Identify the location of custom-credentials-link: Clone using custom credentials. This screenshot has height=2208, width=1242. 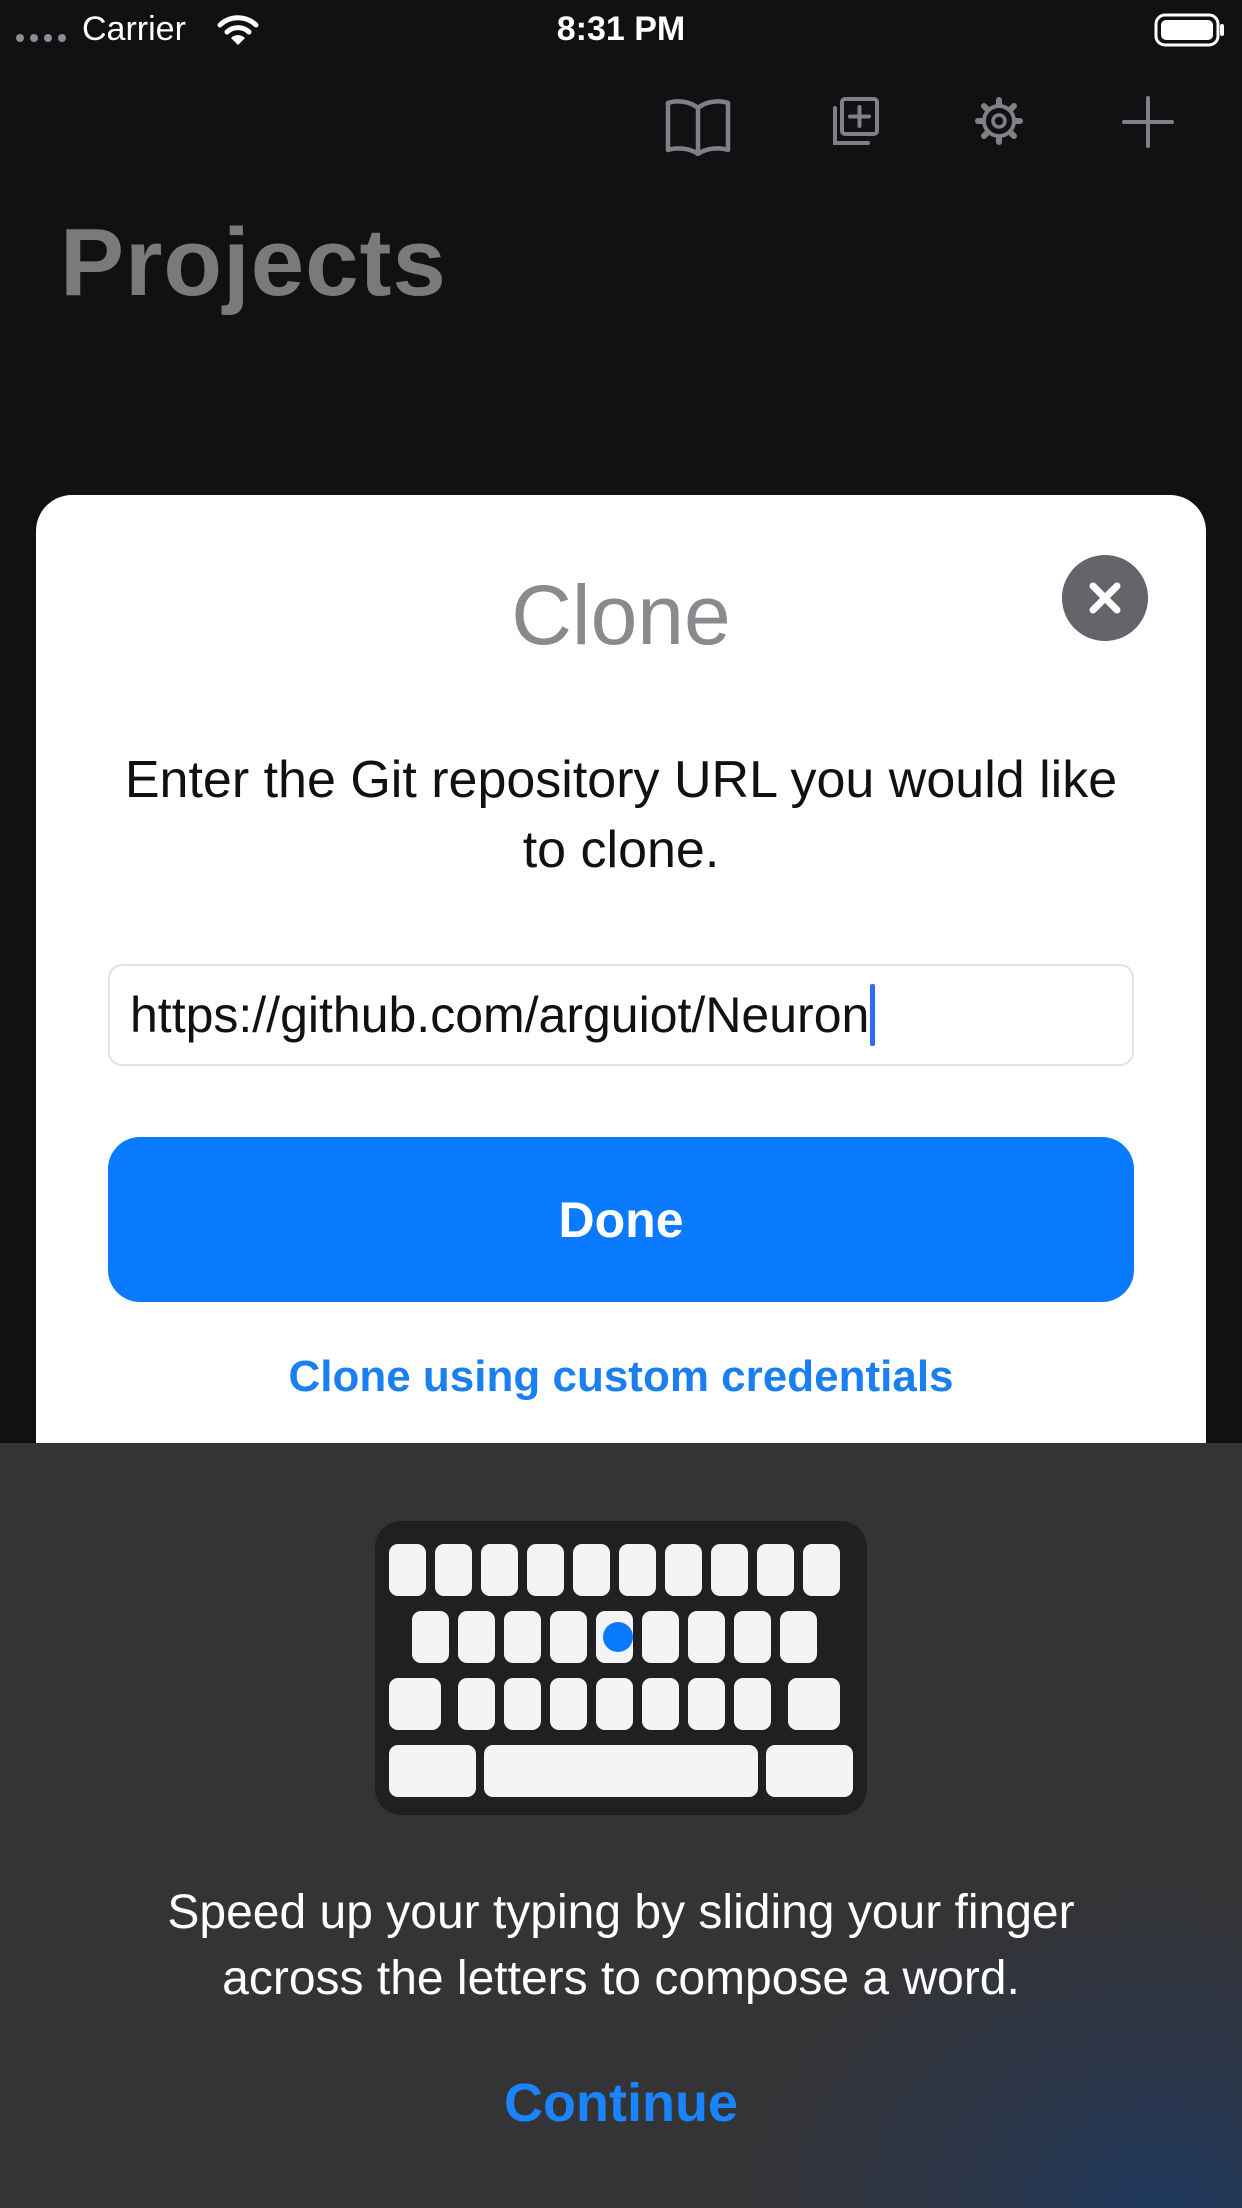
(621, 1377).